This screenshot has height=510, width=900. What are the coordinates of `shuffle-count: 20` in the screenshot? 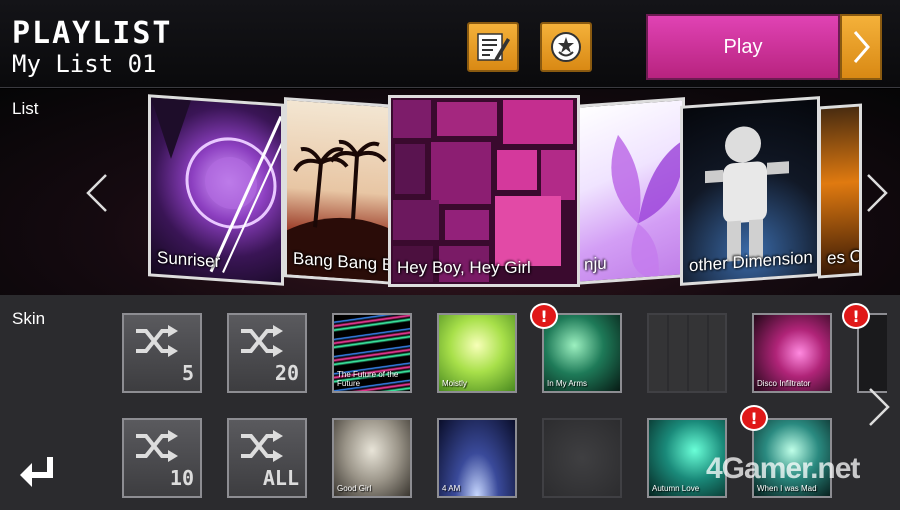 It's located at (286, 373).